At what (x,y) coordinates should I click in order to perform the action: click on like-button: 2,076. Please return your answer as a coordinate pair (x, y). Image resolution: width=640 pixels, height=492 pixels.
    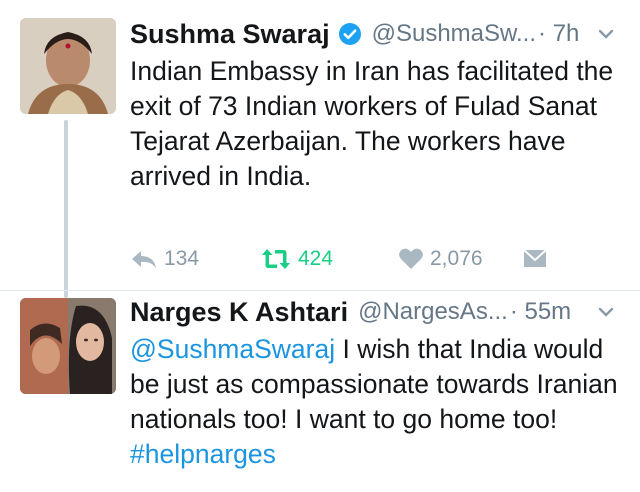
    Looking at the image, I should click on (440, 259).